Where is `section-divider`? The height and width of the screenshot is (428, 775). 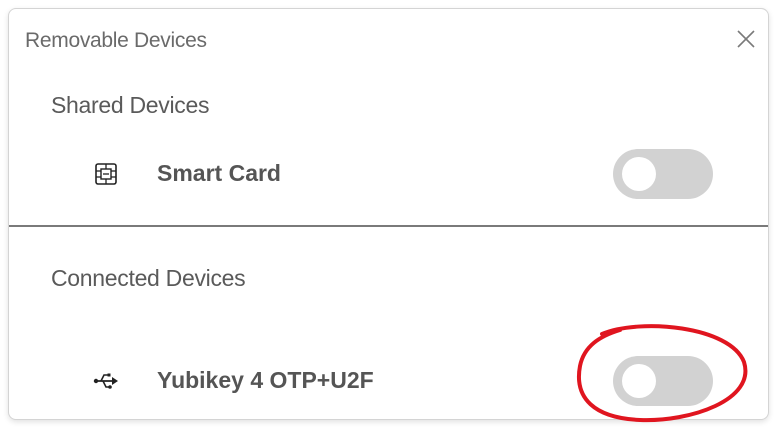 section-divider is located at coordinates (388, 226).